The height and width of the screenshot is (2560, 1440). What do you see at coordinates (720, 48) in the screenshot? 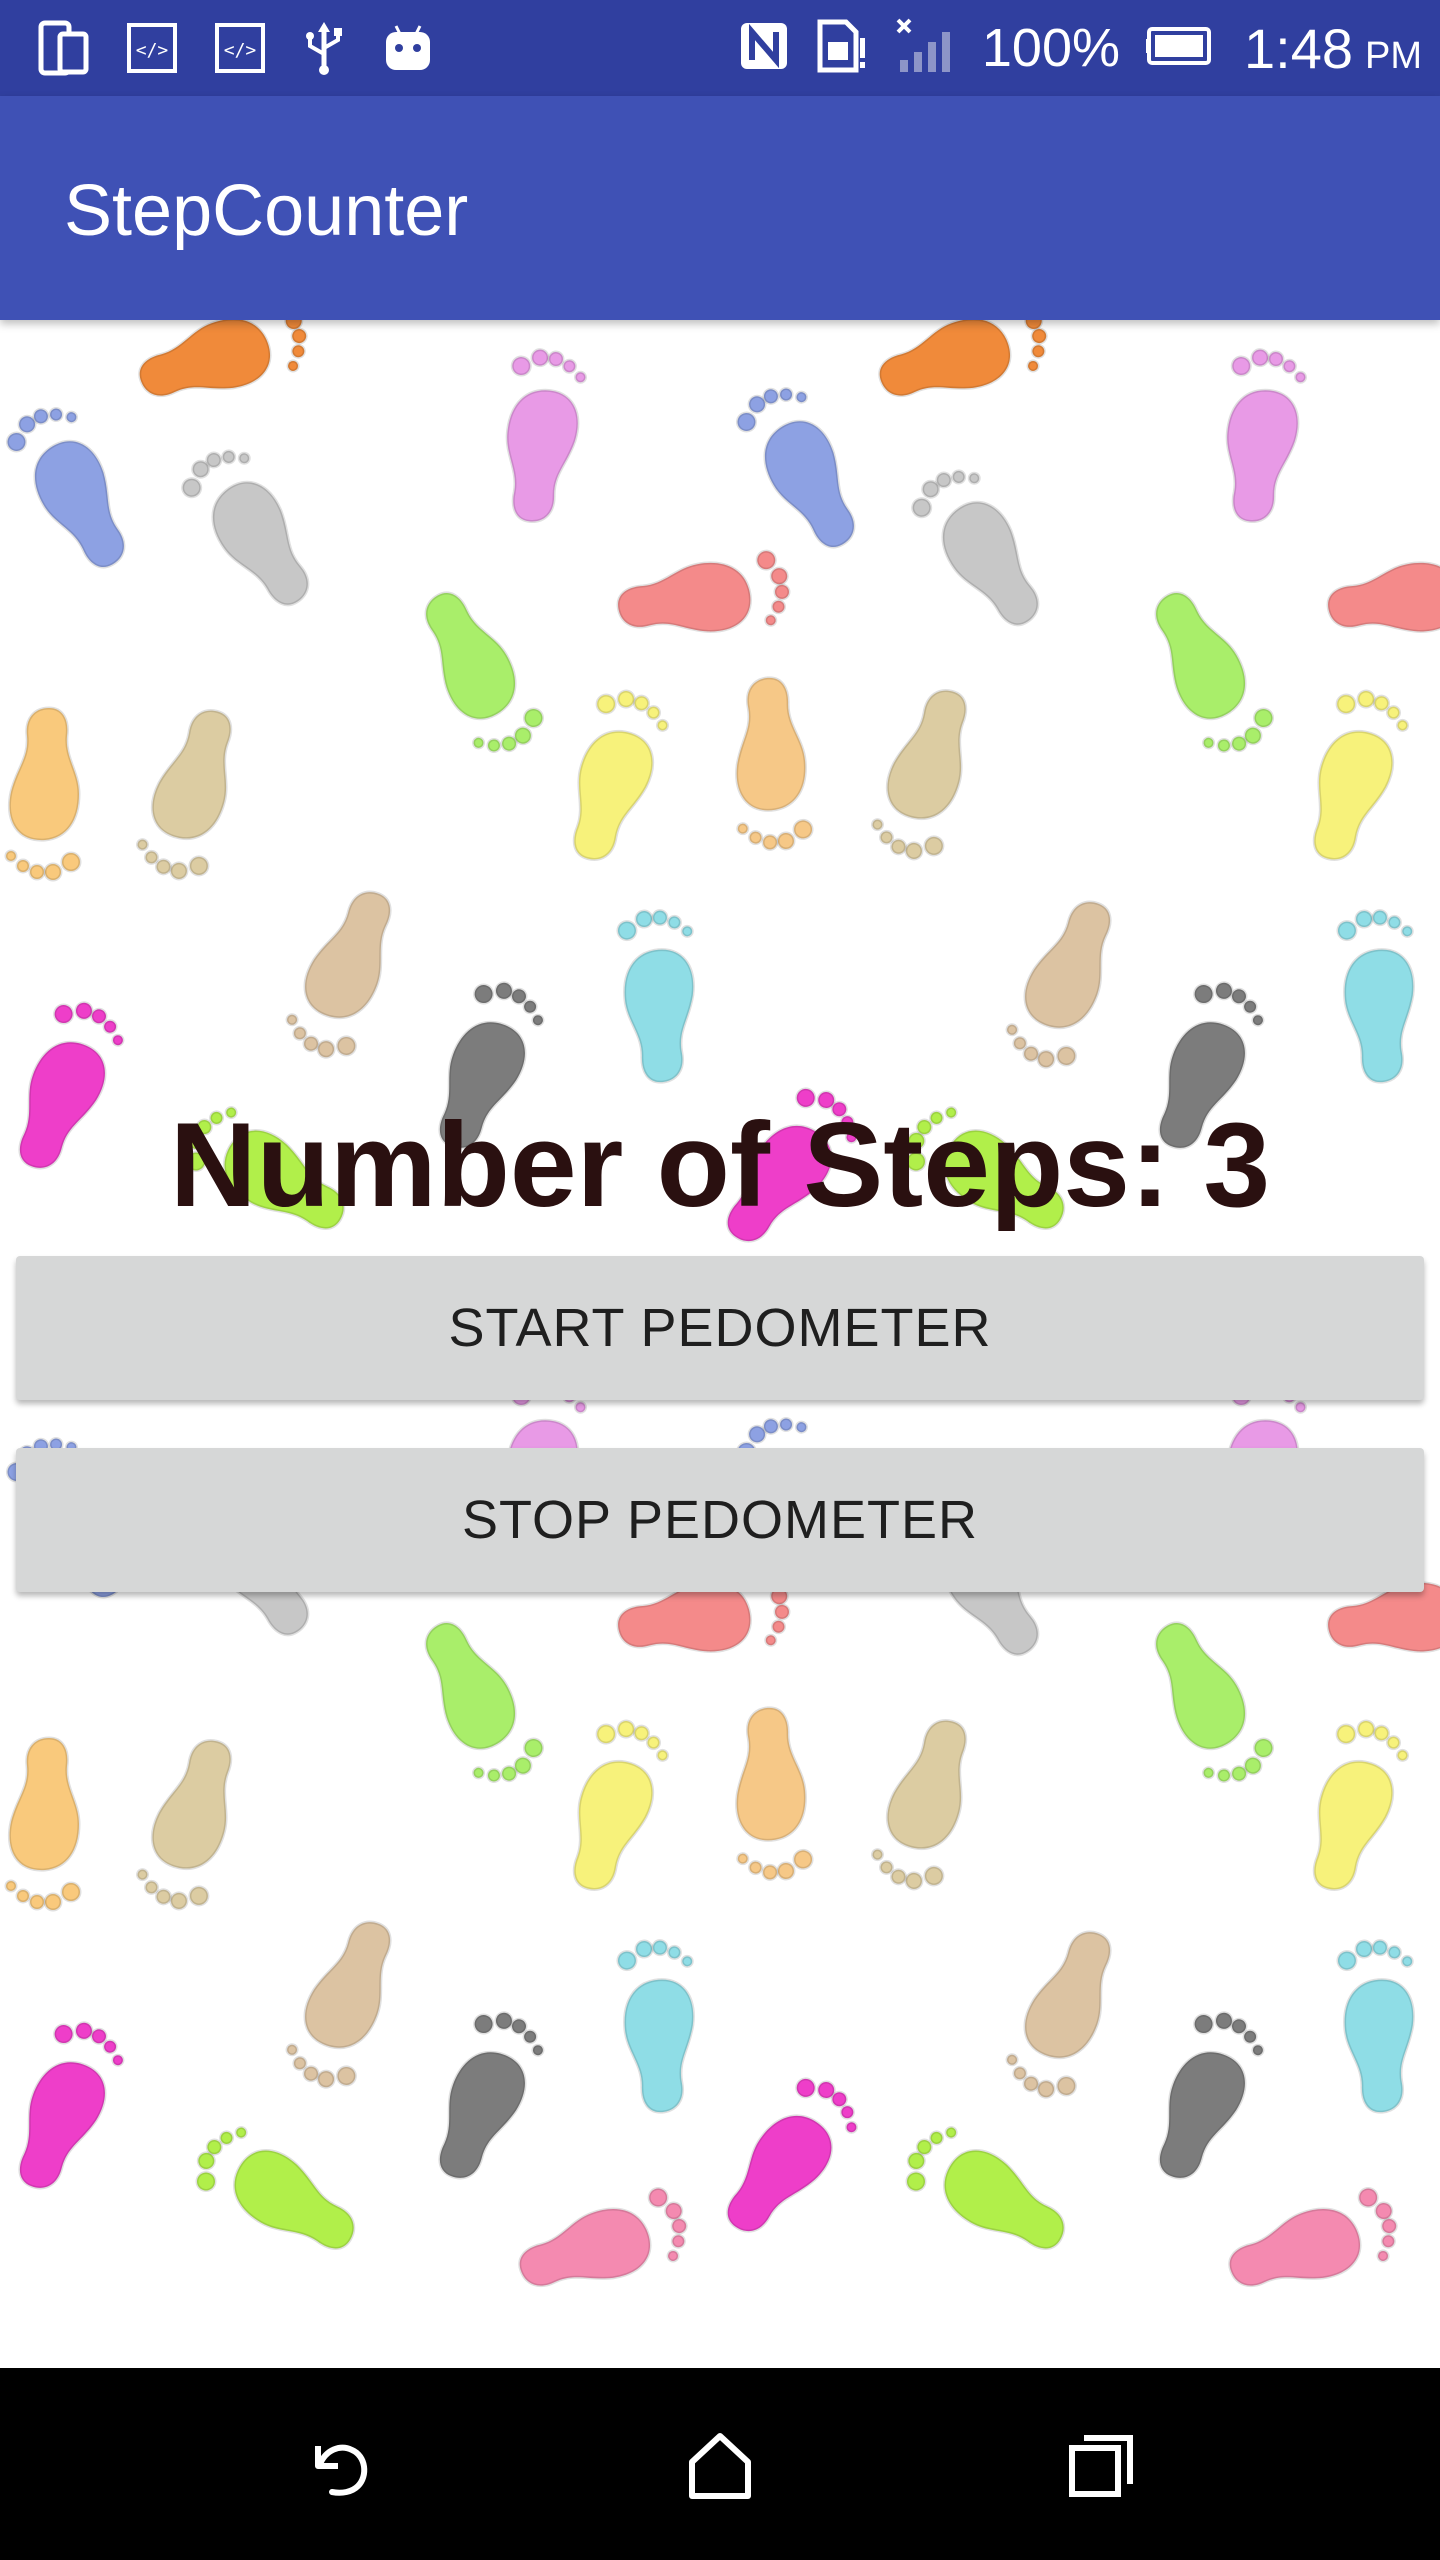
I see `status-bar: </> </> 100% 1:48 PM` at bounding box center [720, 48].